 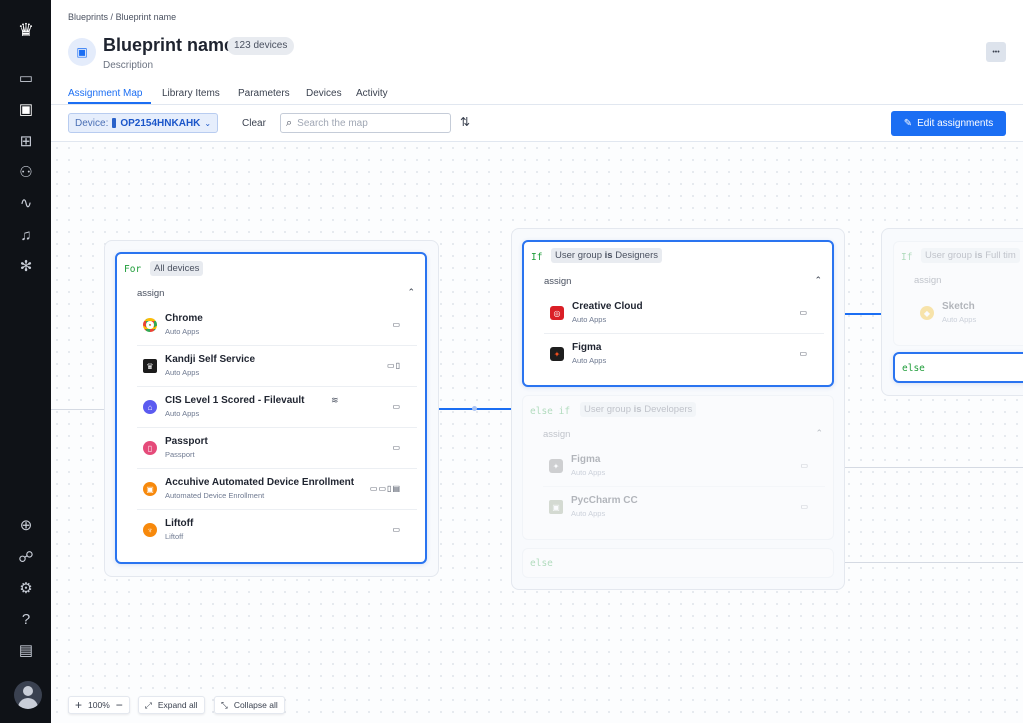 I want to click on breadcrumb: Blueprints / Blueprint name, so click(x=122, y=17).